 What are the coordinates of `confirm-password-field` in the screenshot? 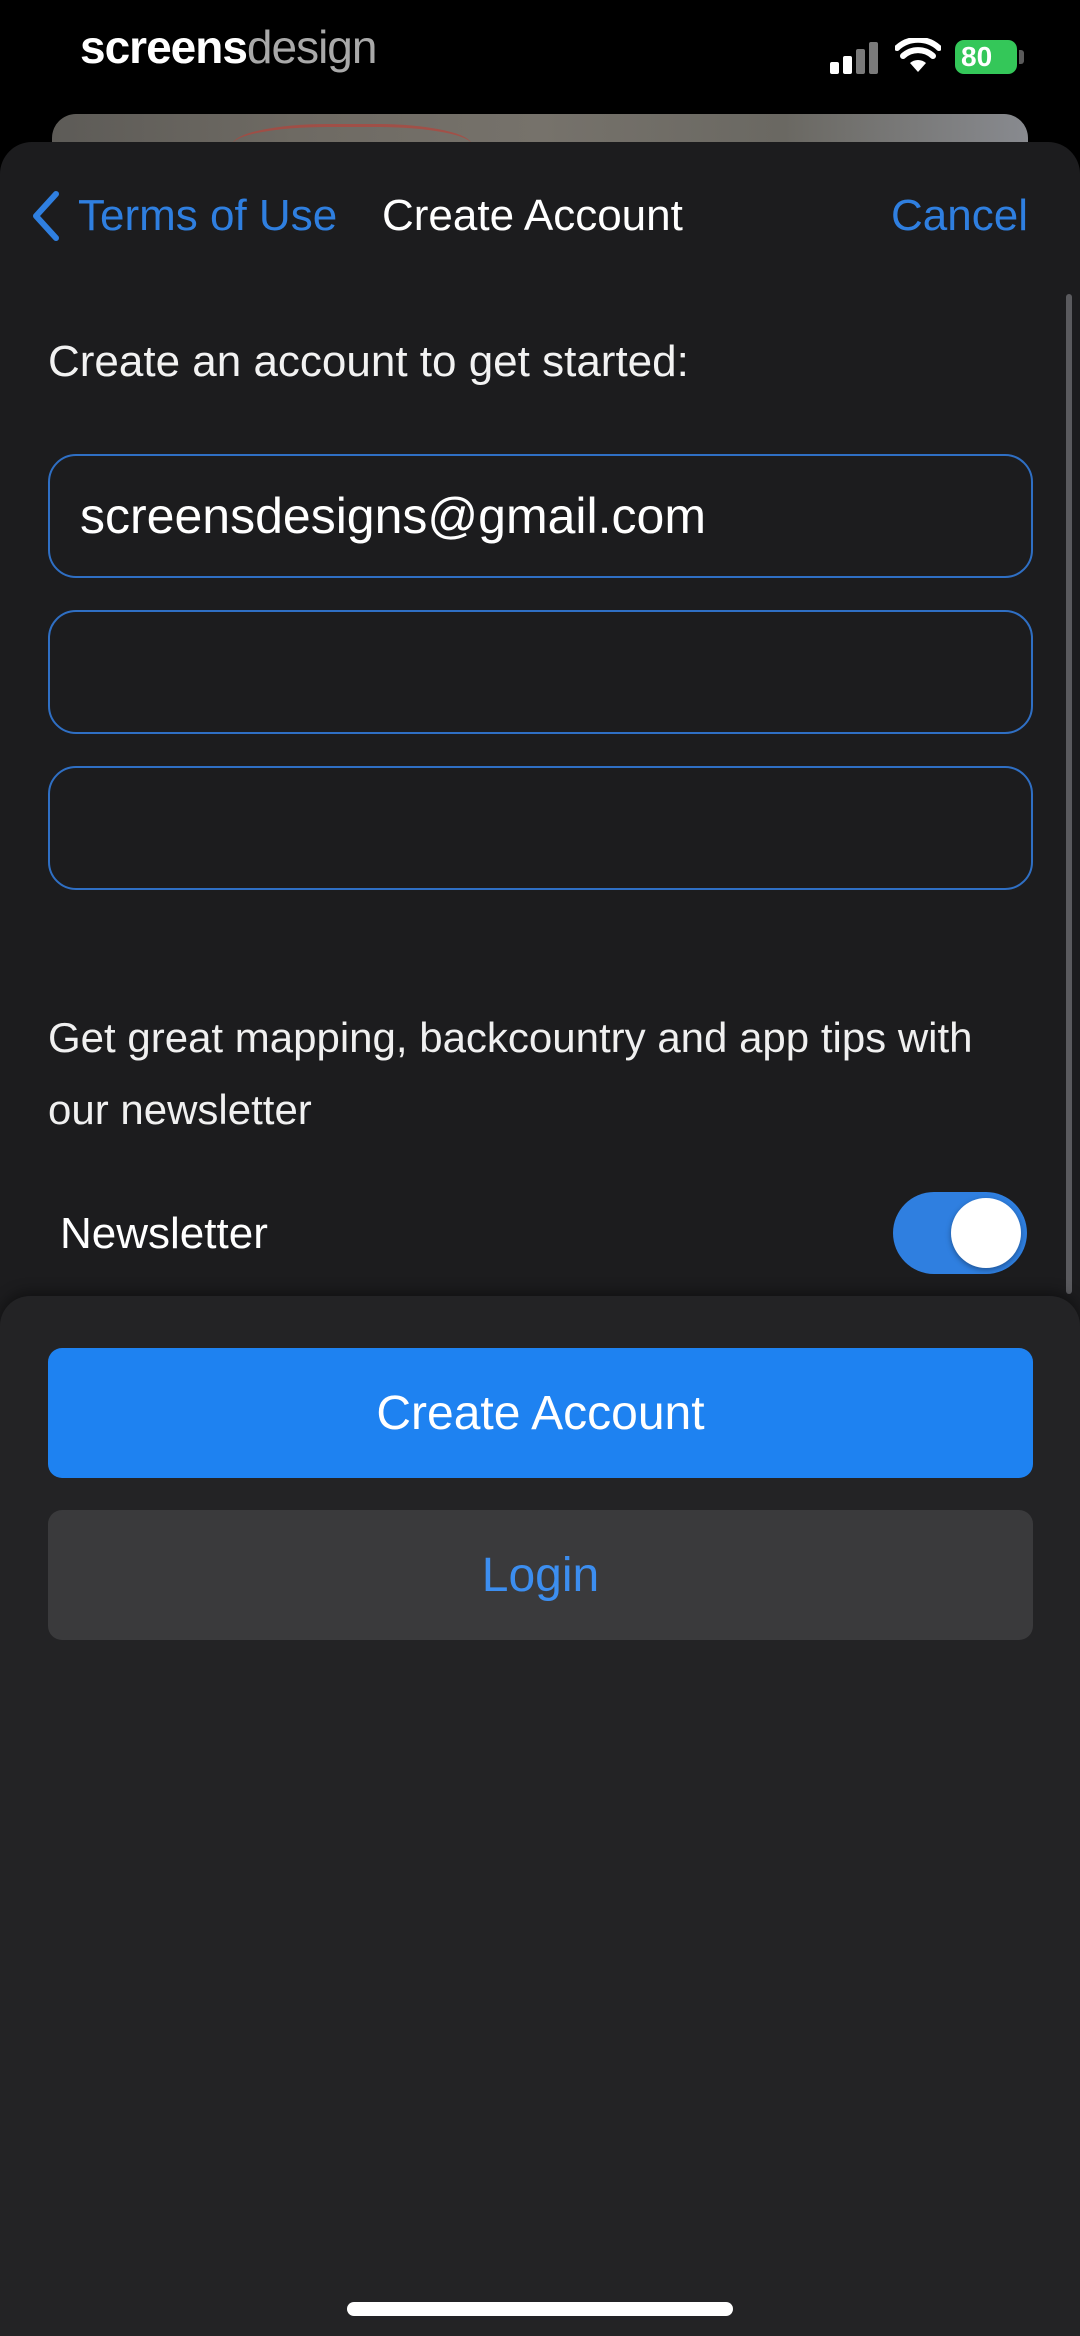 It's located at (540, 828).